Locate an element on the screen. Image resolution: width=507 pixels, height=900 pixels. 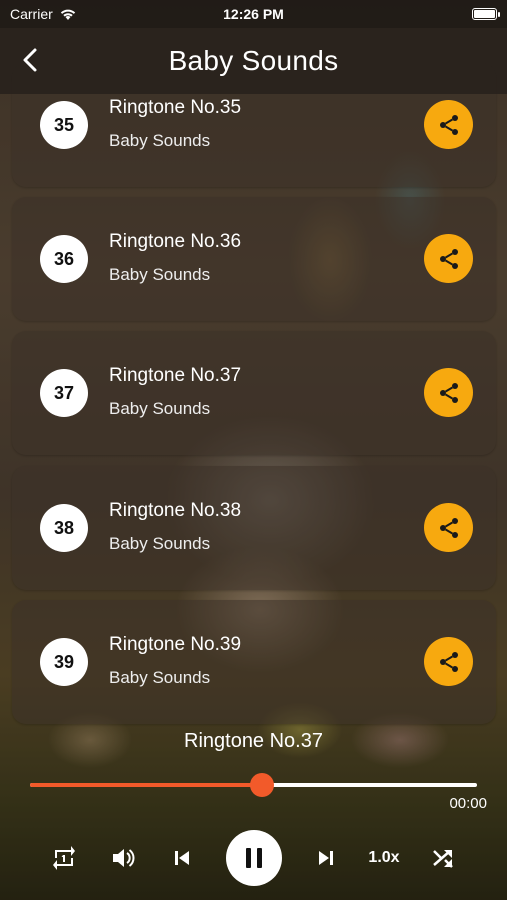
skip-previous-icon is located at coordinates (182, 858).